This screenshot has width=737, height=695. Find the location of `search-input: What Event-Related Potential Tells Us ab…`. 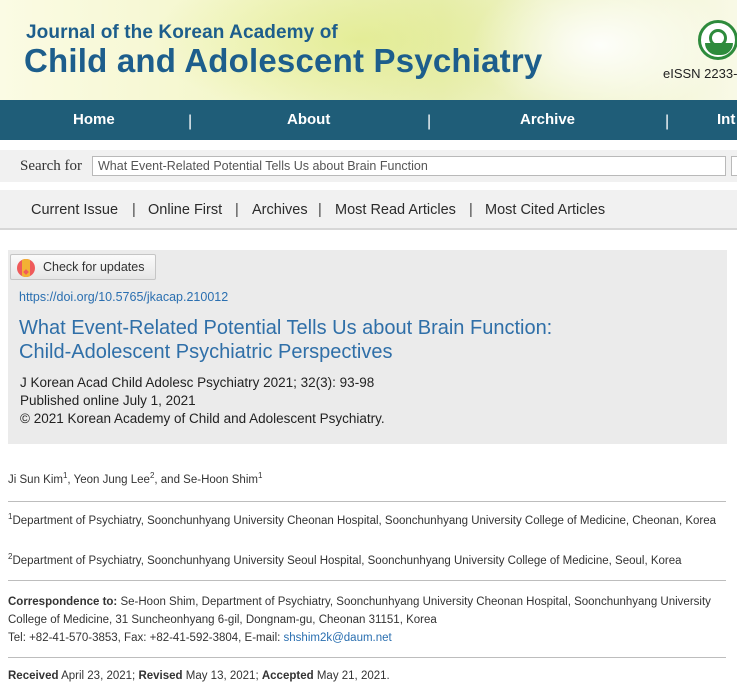

search-input: What Event-Related Potential Tells Us ab… is located at coordinates (409, 166).